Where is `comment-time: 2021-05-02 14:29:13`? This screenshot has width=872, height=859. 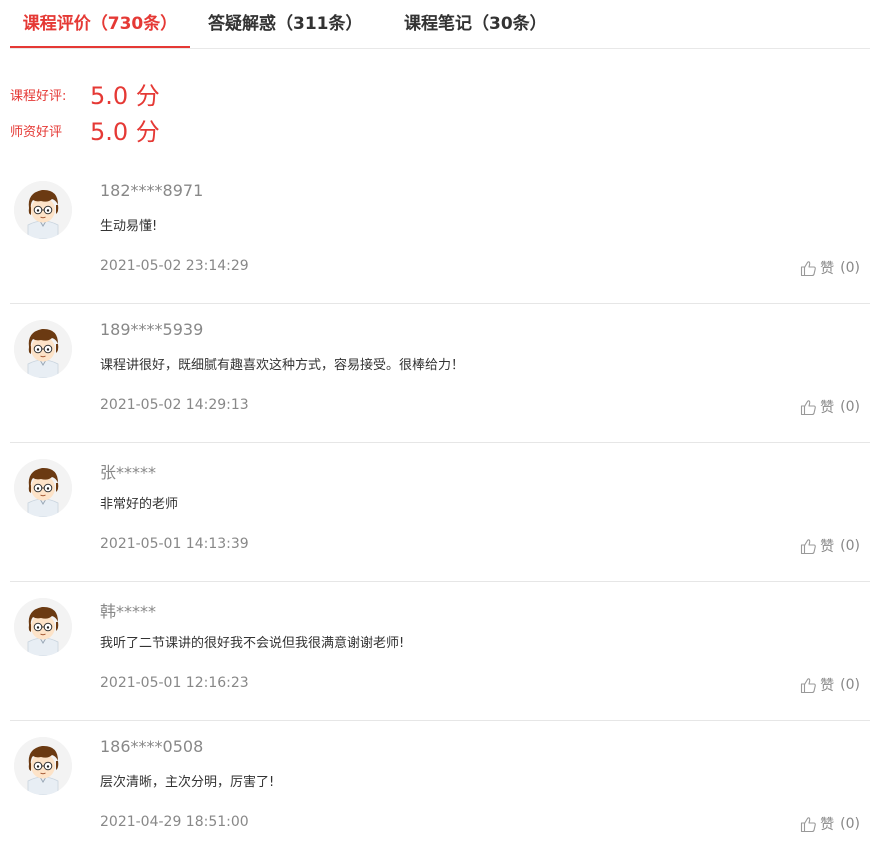
comment-time: 2021-05-02 14:29:13 is located at coordinates (174, 405).